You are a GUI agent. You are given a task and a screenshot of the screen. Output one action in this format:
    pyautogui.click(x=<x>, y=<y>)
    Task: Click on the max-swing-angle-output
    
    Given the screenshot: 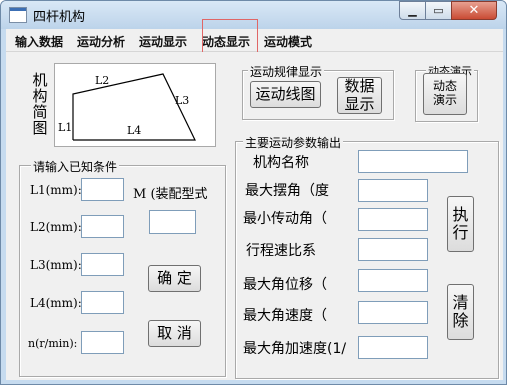 What is the action you would take?
    pyautogui.click(x=393, y=190)
    